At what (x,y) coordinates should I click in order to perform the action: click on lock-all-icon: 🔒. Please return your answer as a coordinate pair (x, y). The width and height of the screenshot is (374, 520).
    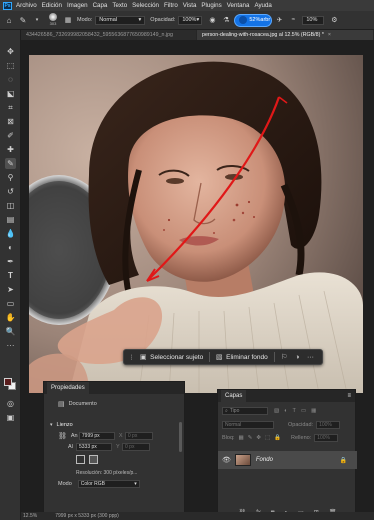
    Looking at the image, I should click on (277, 438).